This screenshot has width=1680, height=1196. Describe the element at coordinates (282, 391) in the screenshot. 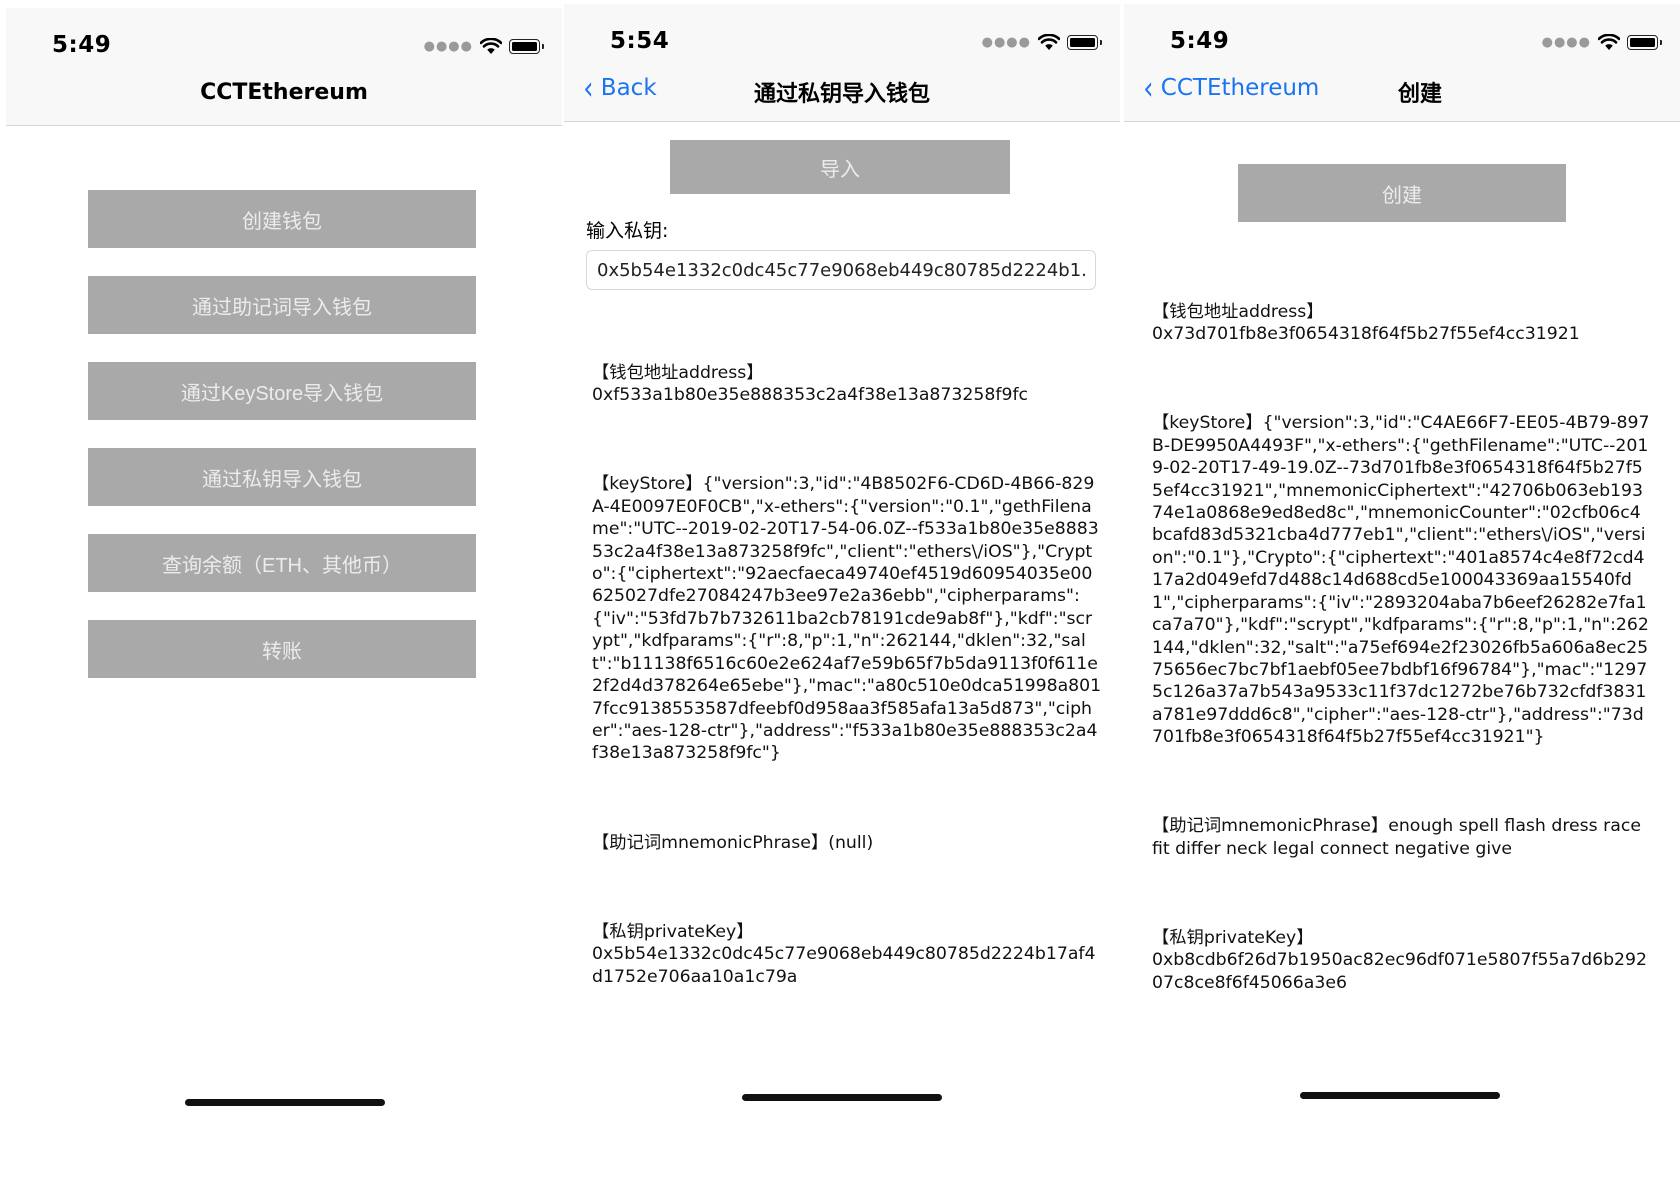

I see `import-by-keystore-button: 通过KeyStore导入钱包` at that location.